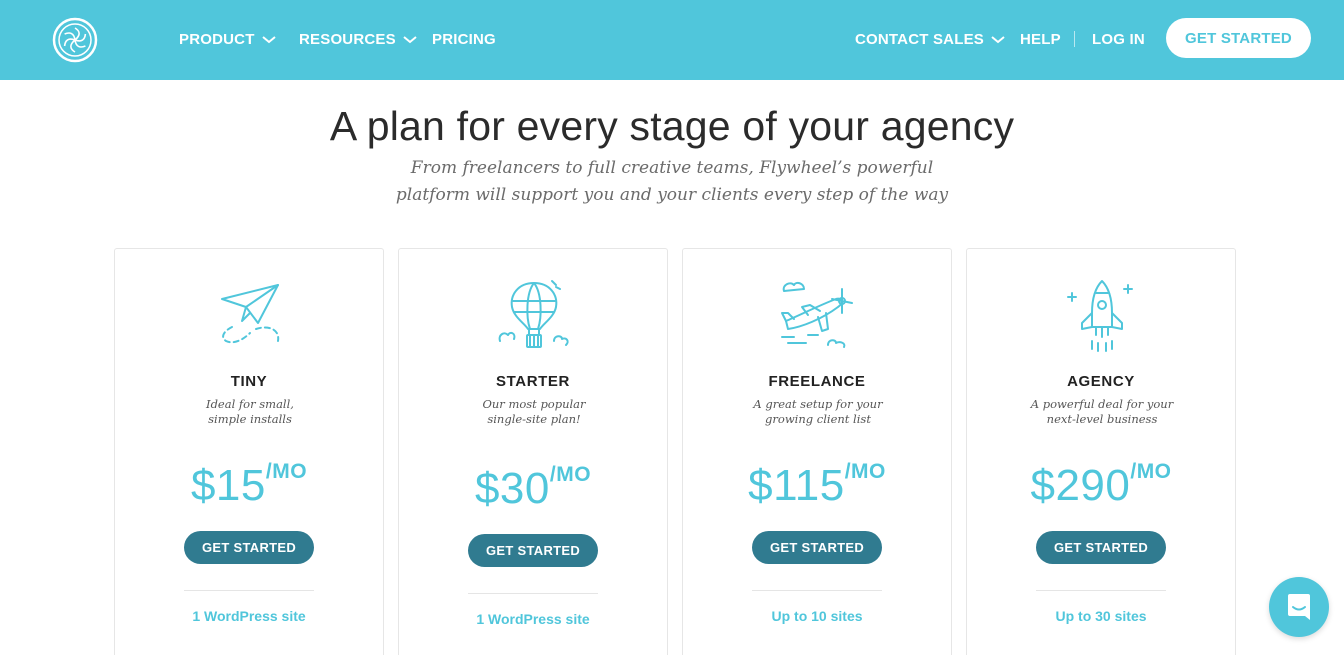 The height and width of the screenshot is (655, 1344). Describe the element at coordinates (1101, 616) in the screenshot. I see `plan-feature: Up to 30 sites` at that location.